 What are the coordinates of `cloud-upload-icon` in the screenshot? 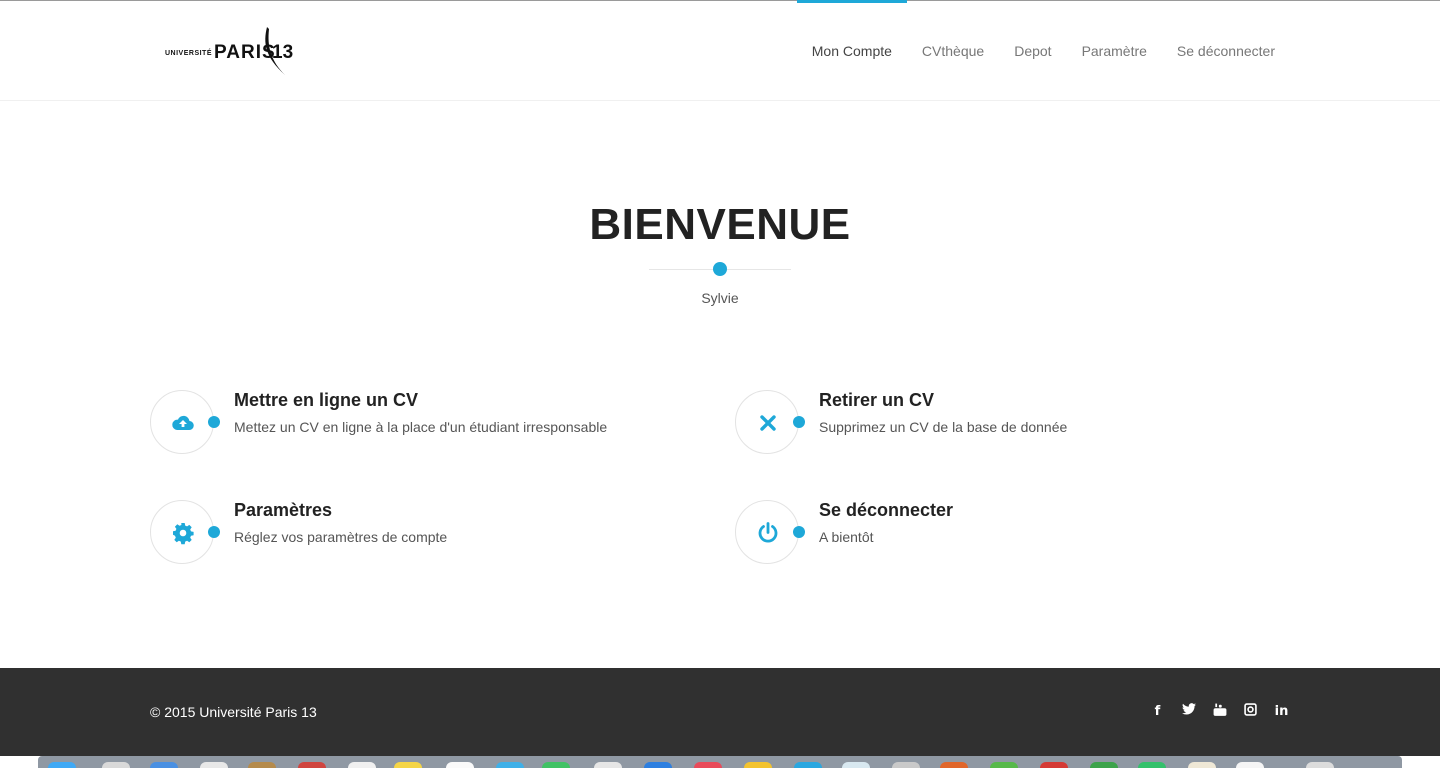 It's located at (183, 423).